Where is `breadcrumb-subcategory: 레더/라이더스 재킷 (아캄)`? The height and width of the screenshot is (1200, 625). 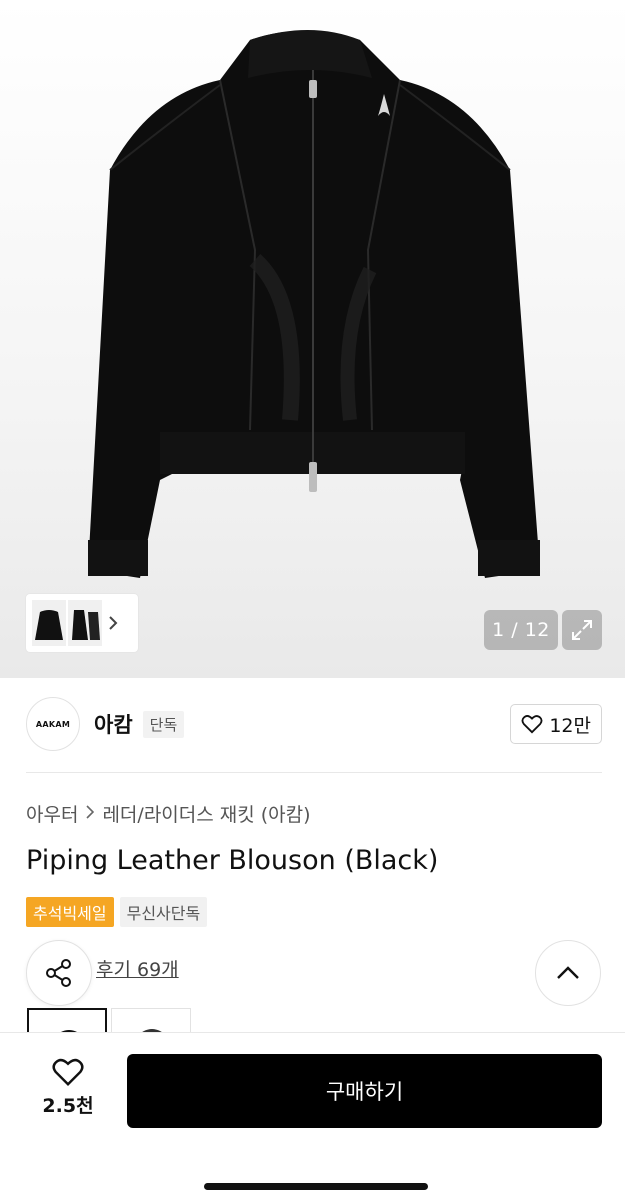 breadcrumb-subcategory: 레더/라이더스 재킷 (아캄) is located at coordinates (206, 813).